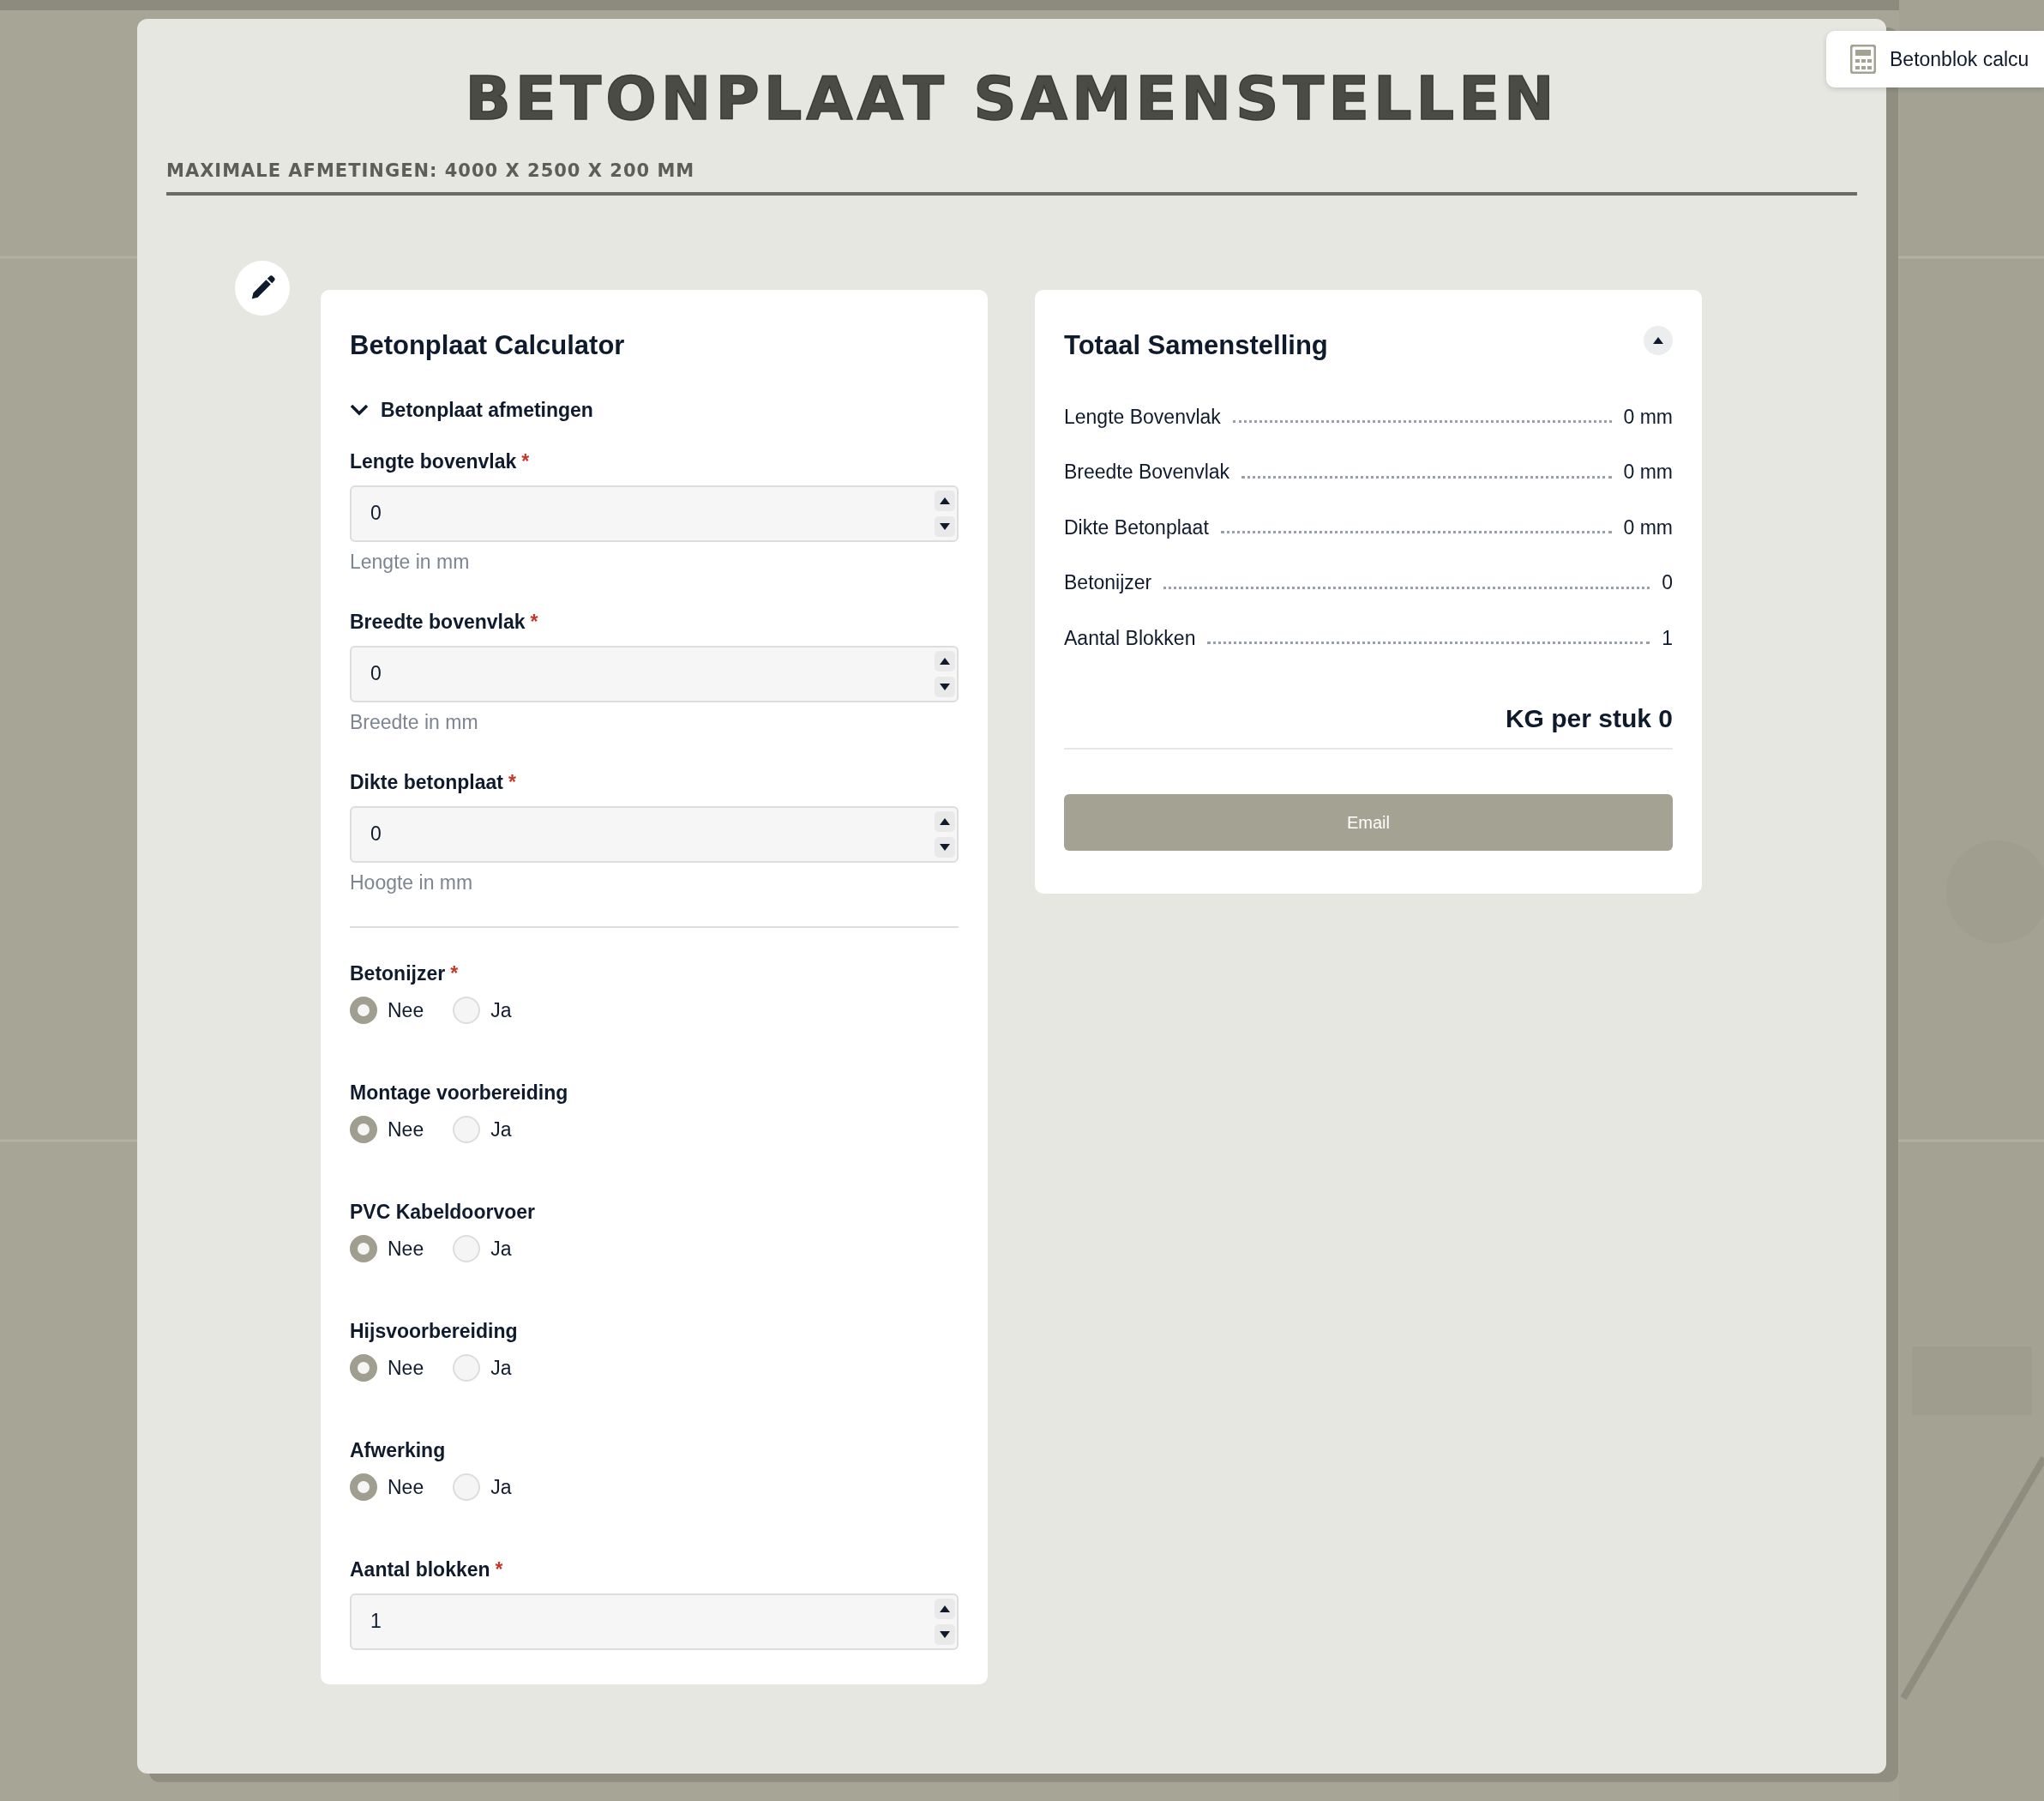  Describe the element at coordinates (420, 1570) in the screenshot. I see `field-label: Aantal blokken` at that location.